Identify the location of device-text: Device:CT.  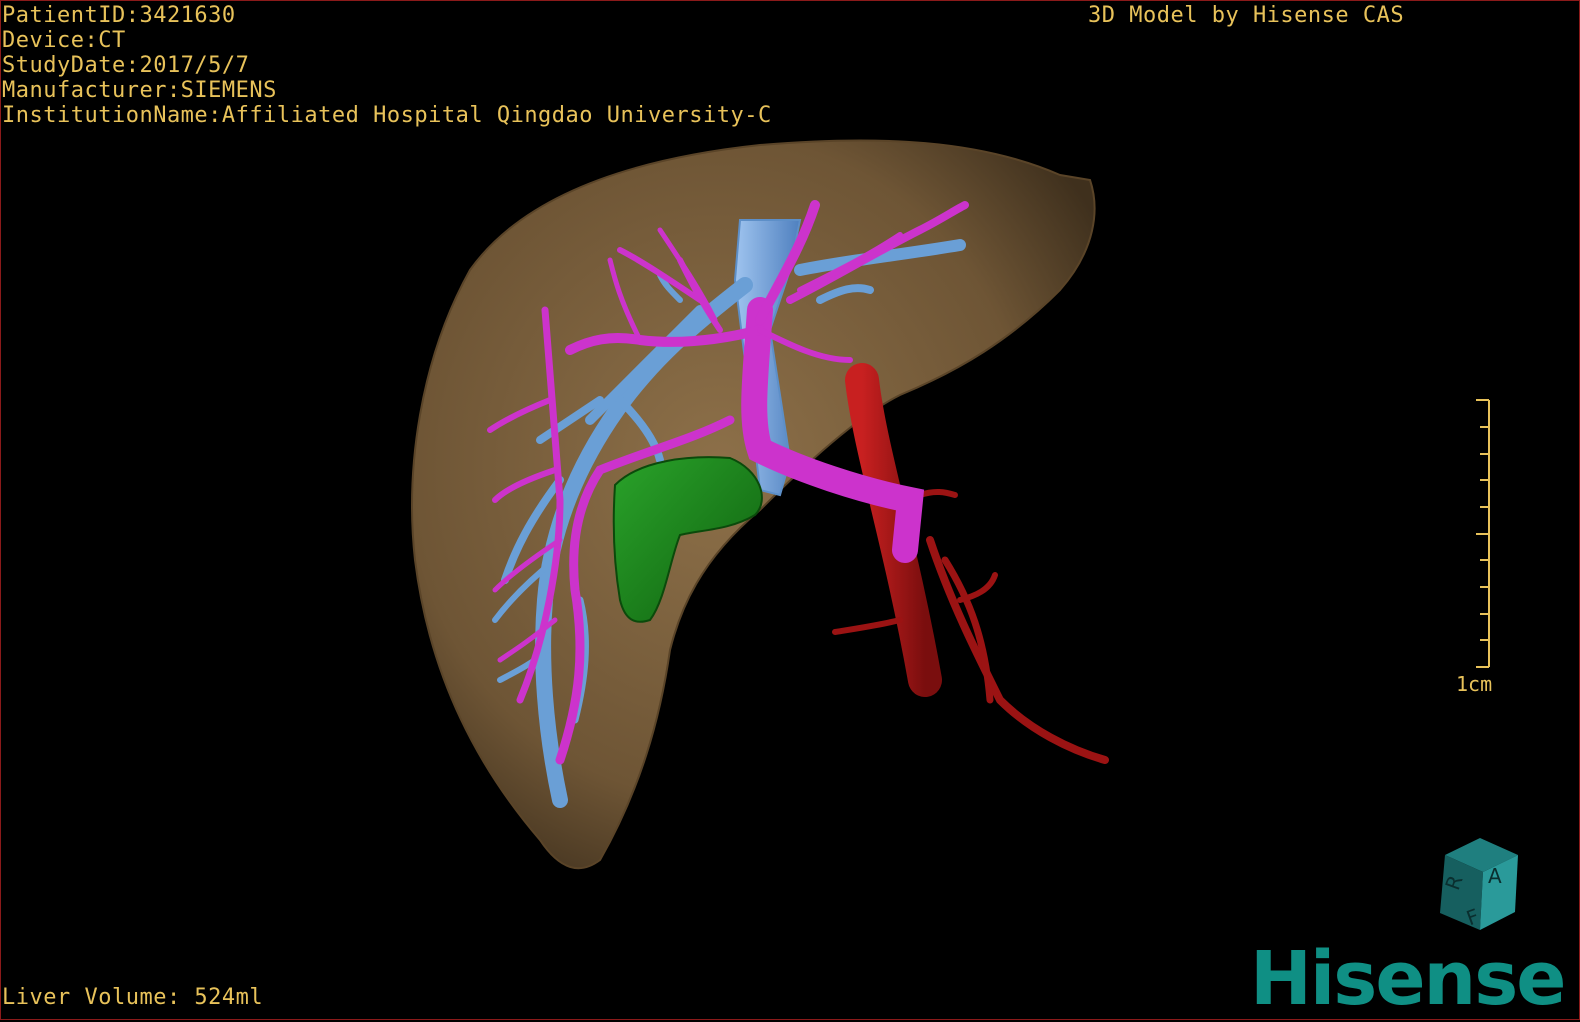
(64, 40).